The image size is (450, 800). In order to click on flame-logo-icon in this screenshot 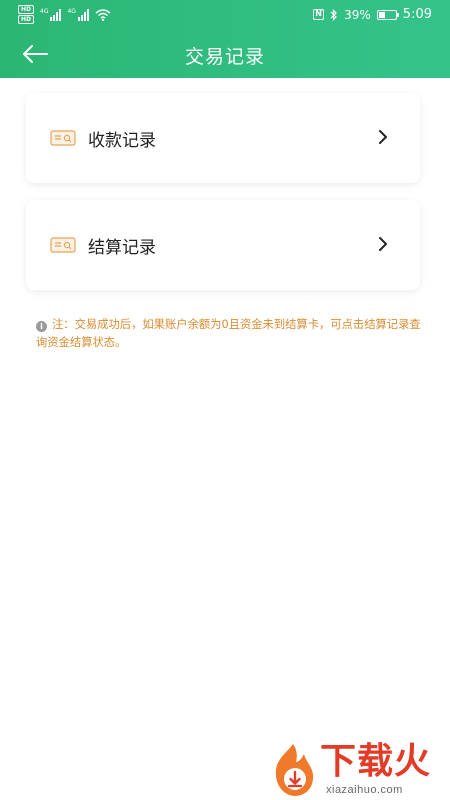, I will do `click(294, 770)`.